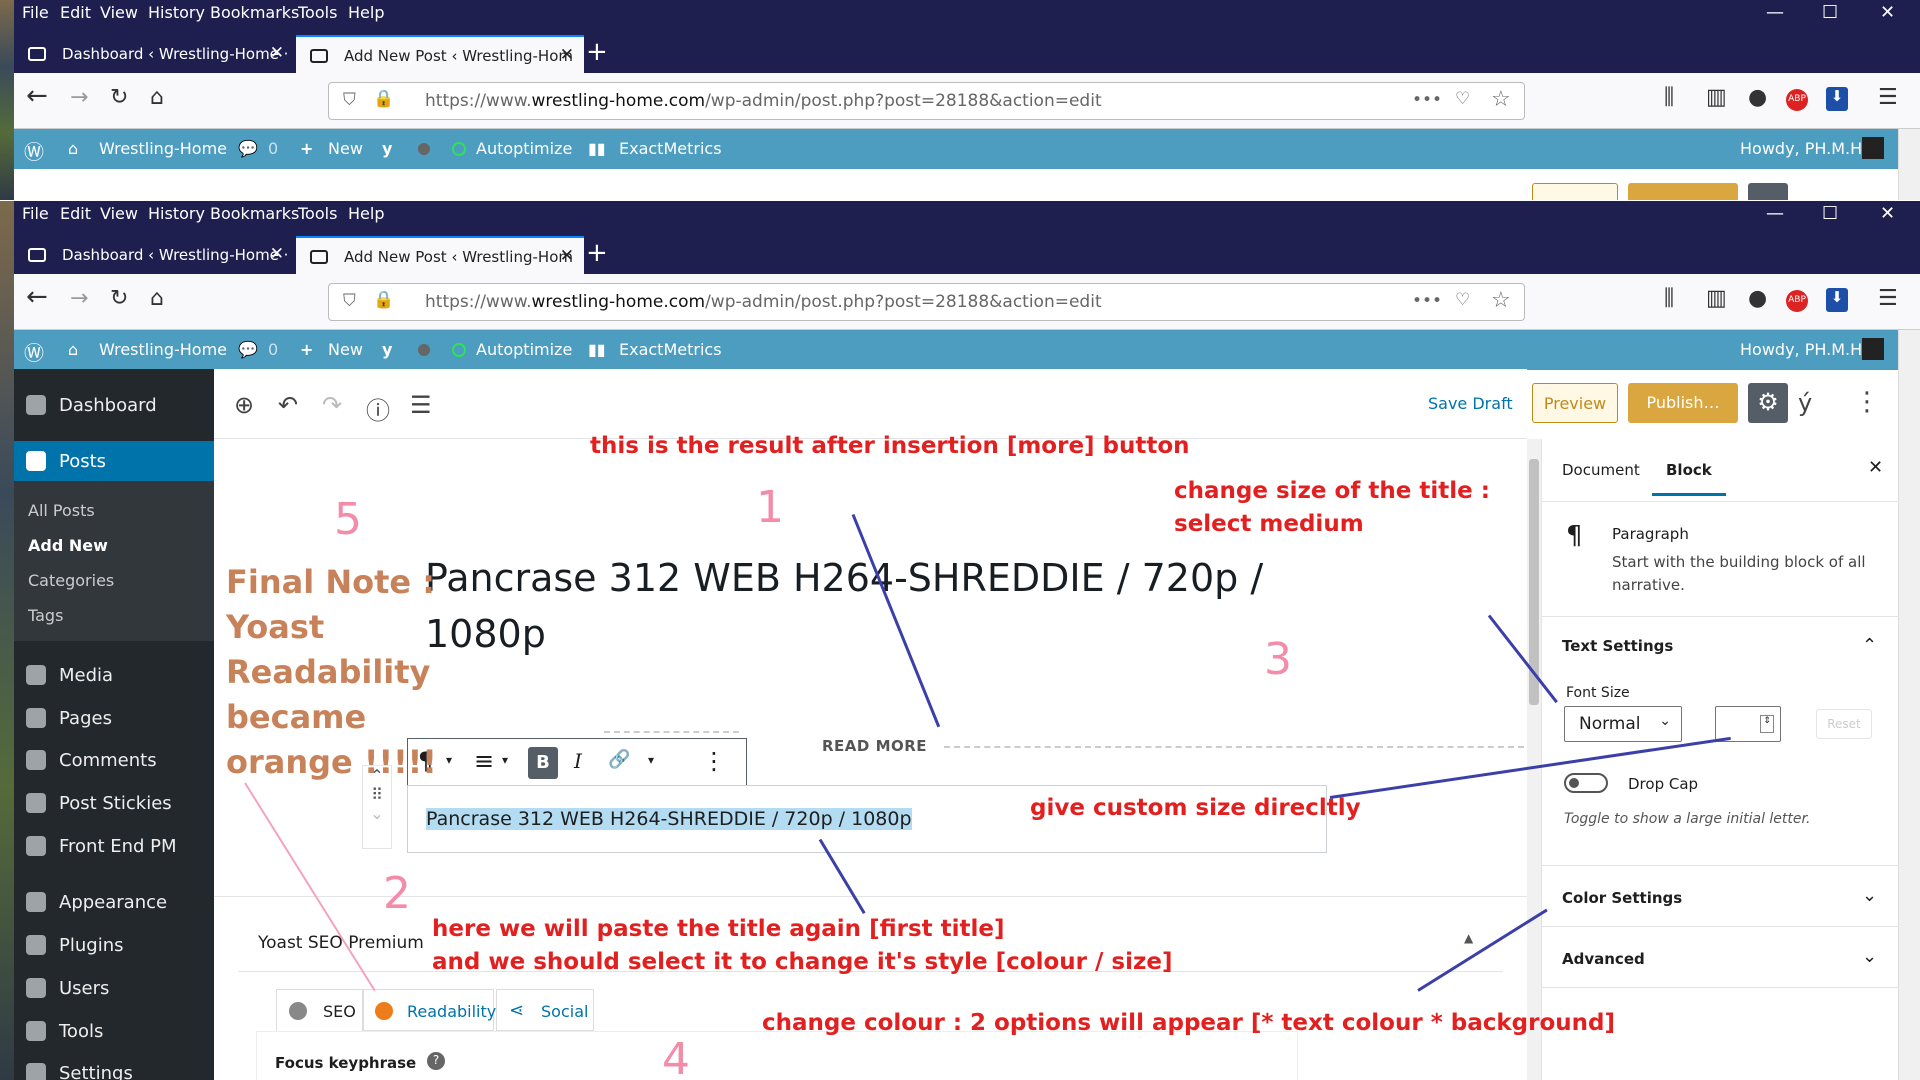 The image size is (1920, 1080). Describe the element at coordinates (1575, 191) in the screenshot. I see `preview-button-partial` at that location.